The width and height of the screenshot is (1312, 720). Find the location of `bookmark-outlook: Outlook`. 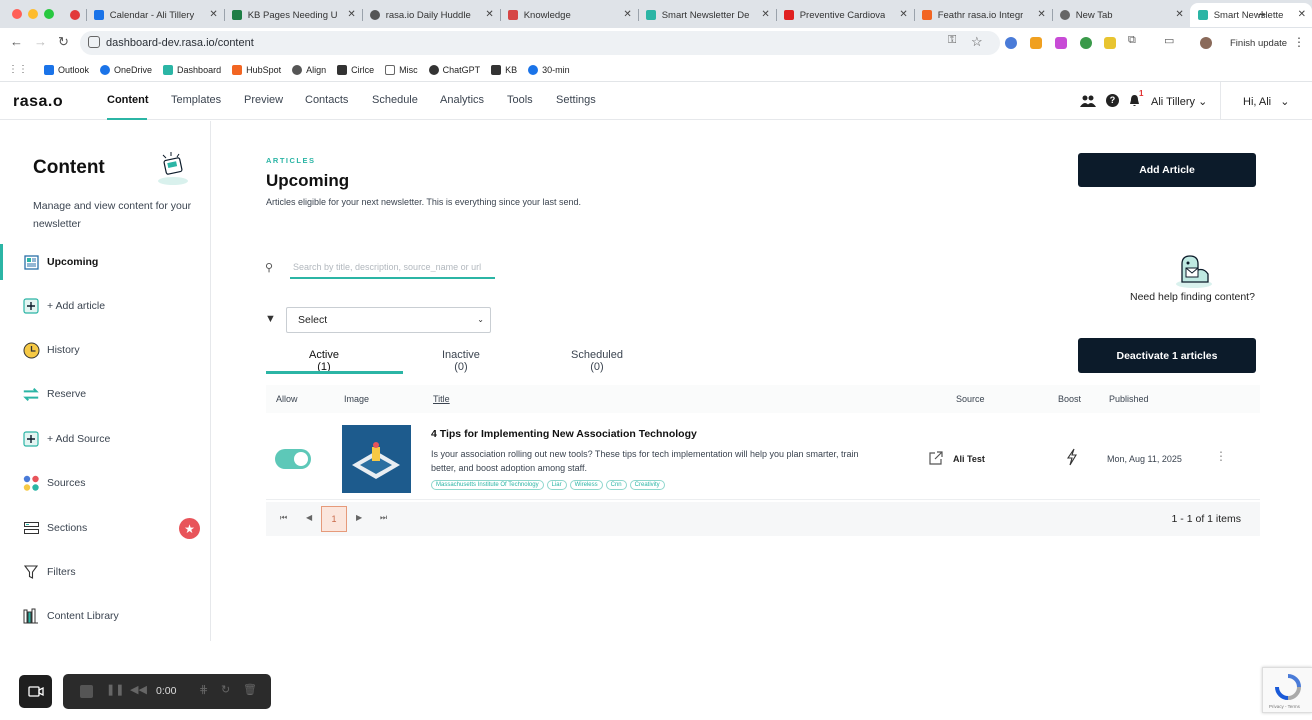

bookmark-outlook: Outlook is located at coordinates (66, 69).